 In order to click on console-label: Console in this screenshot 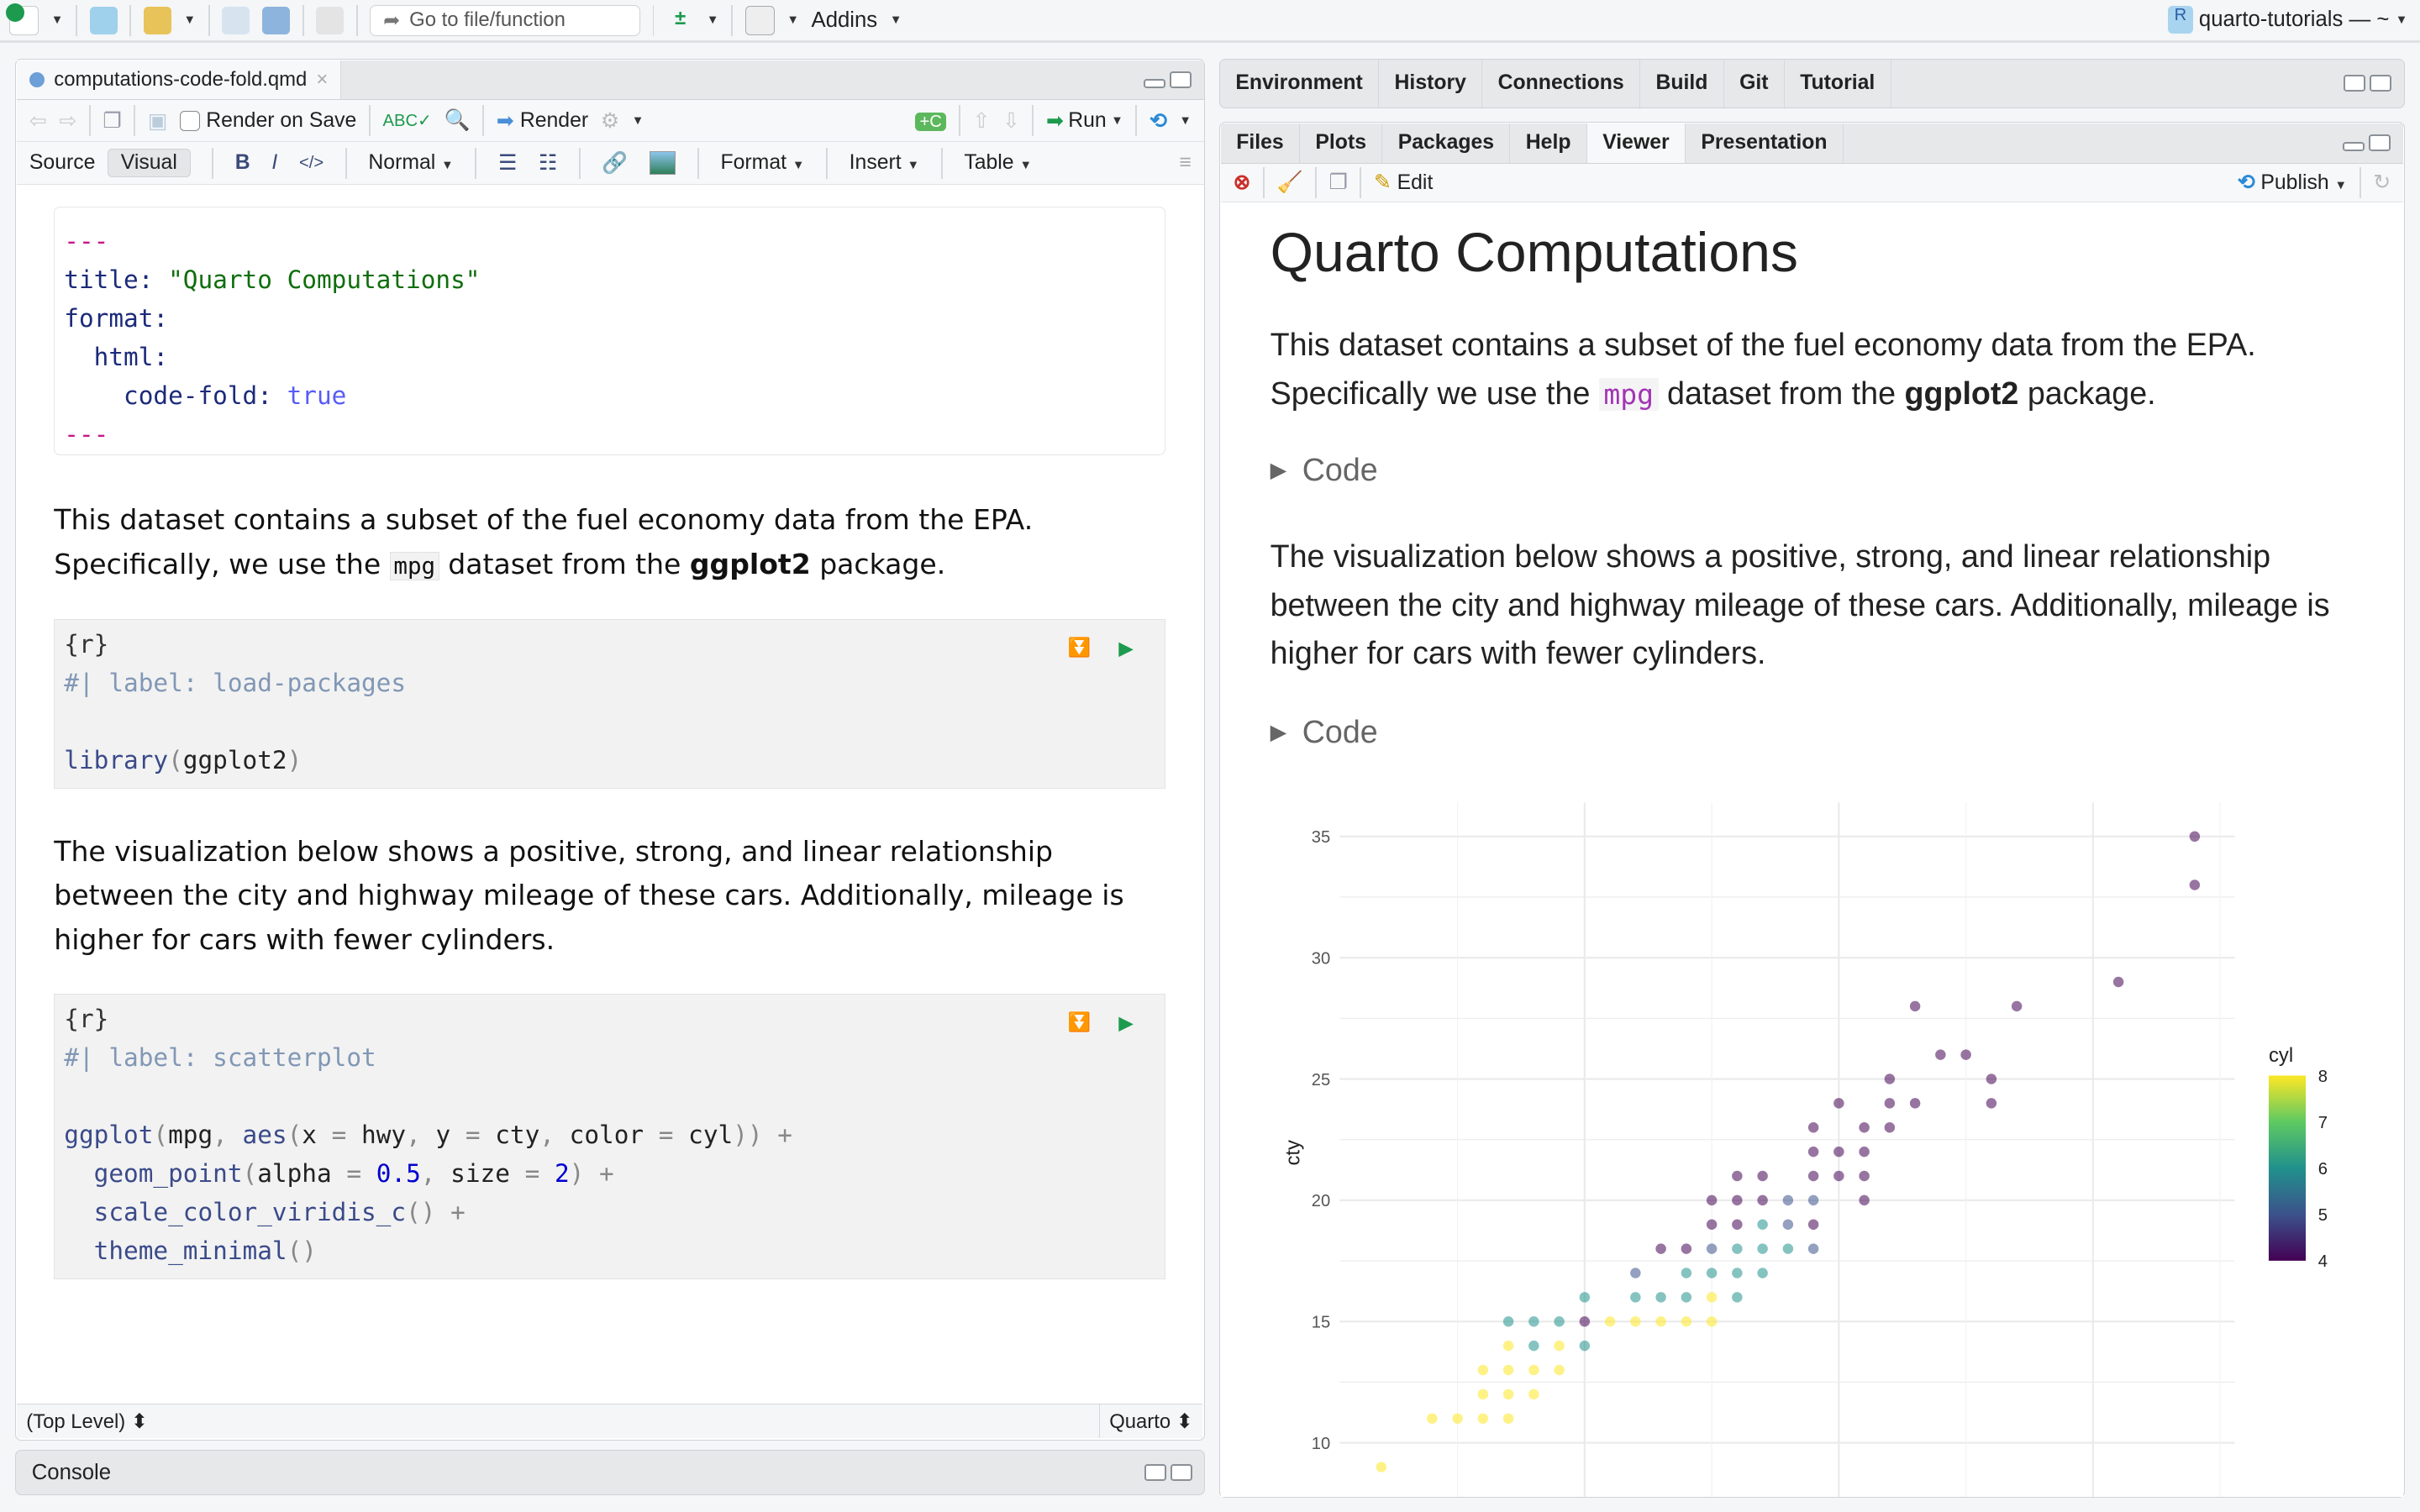, I will do `click(64, 1473)`.